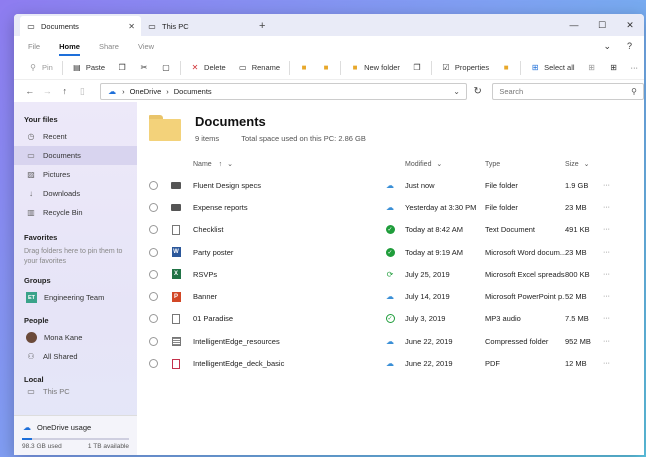 This screenshot has height=457, width=646. Describe the element at coordinates (88, 68) in the screenshot. I see `paste-button: ▤ Paste` at that location.